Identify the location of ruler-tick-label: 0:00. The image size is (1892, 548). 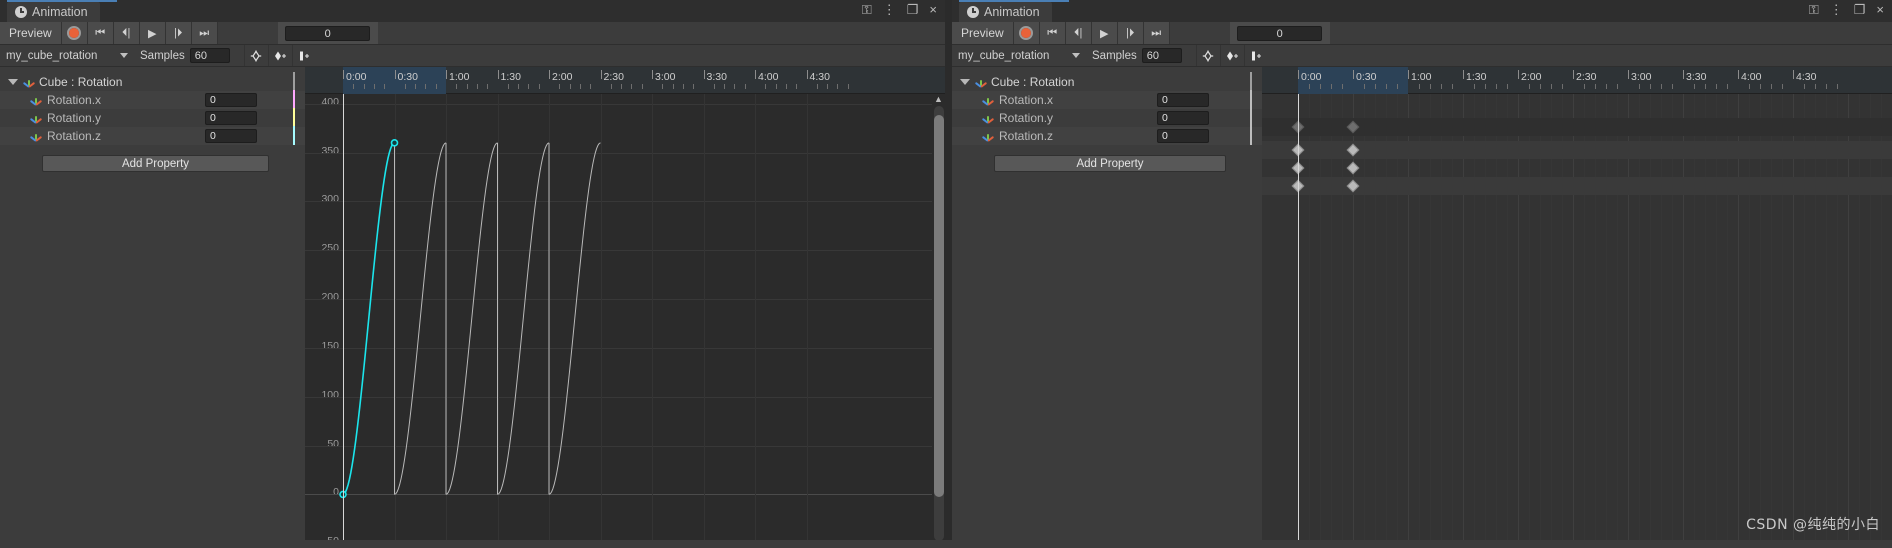
(356, 77).